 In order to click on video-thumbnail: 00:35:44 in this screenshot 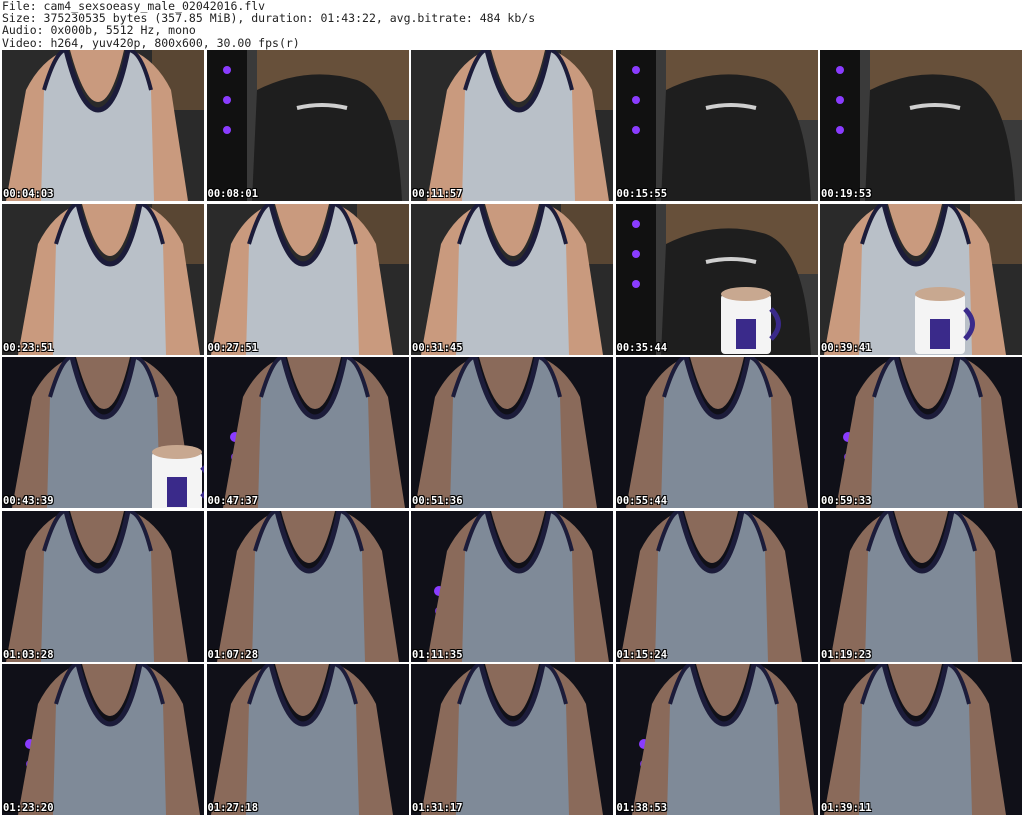, I will do `click(716, 279)`.